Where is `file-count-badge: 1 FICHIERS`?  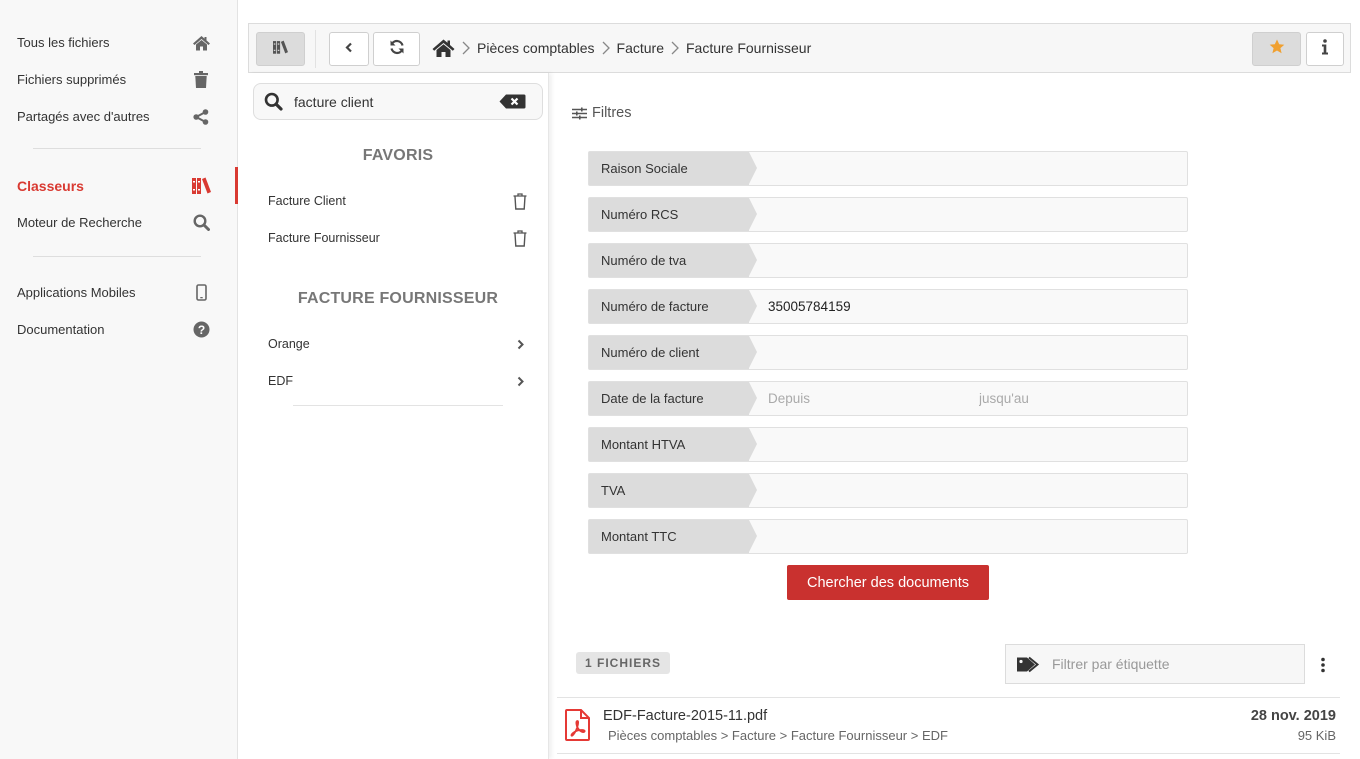
file-count-badge: 1 FICHIERS is located at coordinates (623, 663).